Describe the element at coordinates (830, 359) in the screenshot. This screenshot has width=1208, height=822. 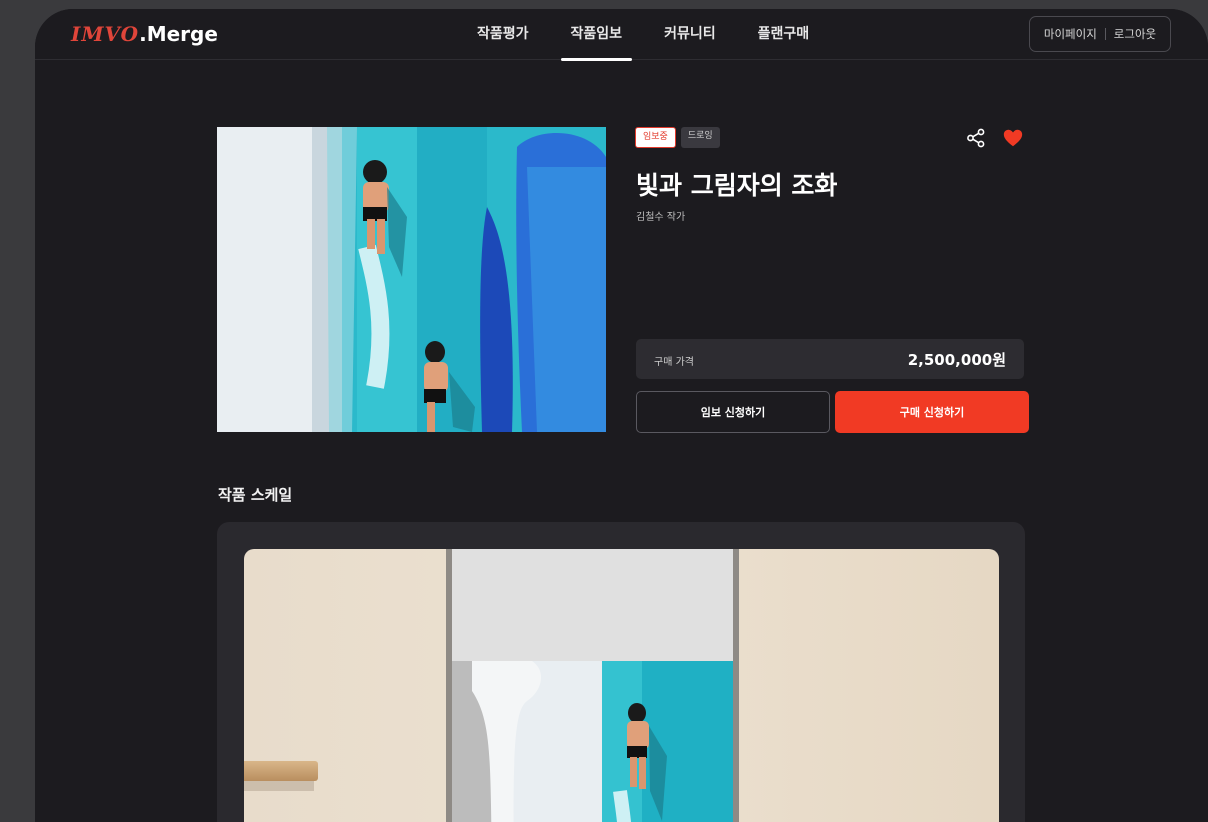
I see `price-box: 구매 가격 2,500,000원` at that location.